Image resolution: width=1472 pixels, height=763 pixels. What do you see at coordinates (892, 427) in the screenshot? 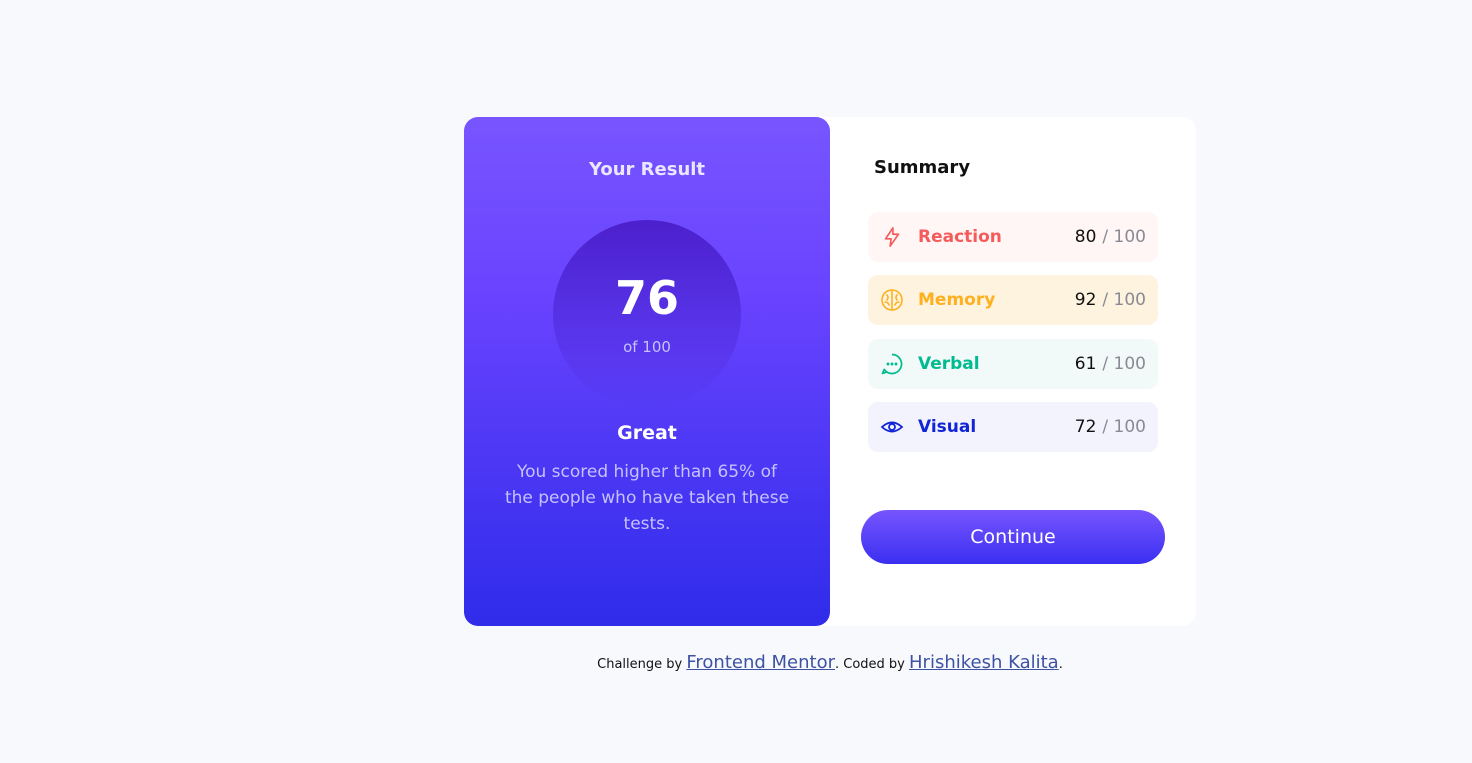
I see `eye-icon` at bounding box center [892, 427].